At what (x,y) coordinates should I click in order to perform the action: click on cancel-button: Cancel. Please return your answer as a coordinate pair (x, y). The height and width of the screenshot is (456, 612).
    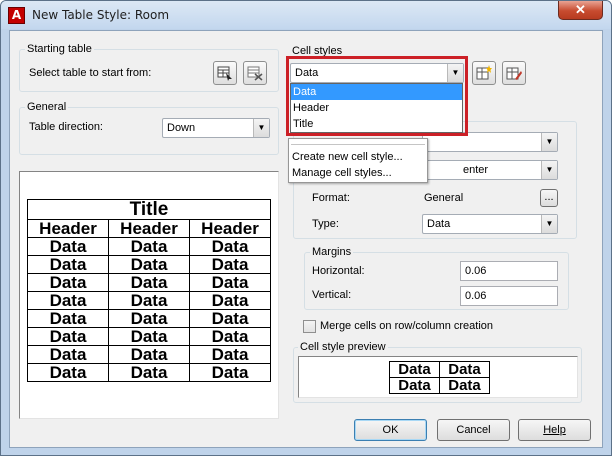
    Looking at the image, I should click on (473, 430).